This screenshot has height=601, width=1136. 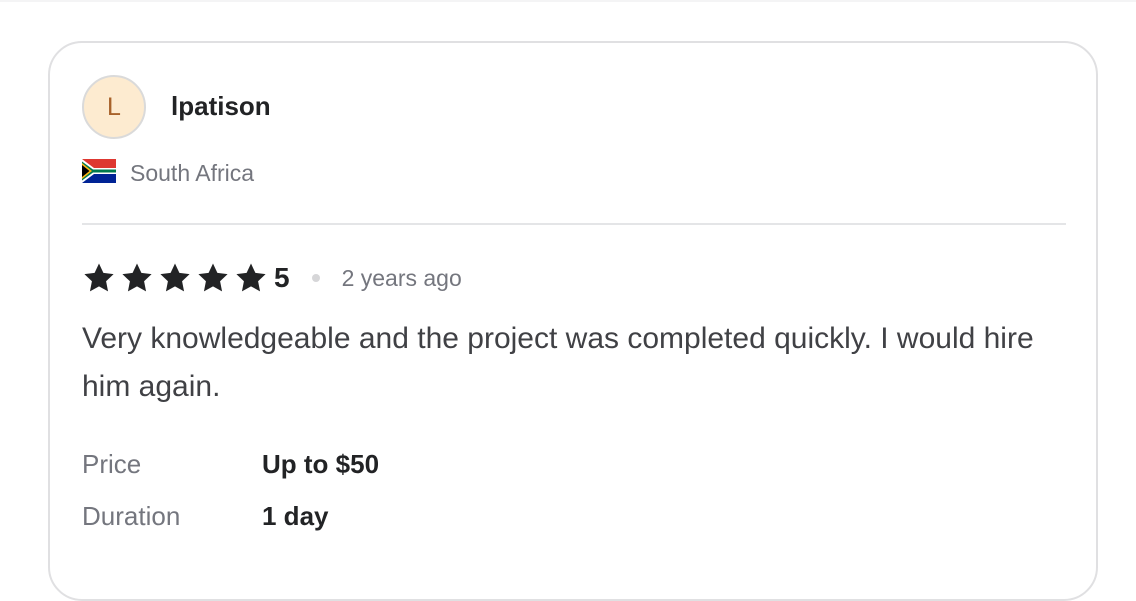 I want to click on separator-dot, so click(x=315, y=278).